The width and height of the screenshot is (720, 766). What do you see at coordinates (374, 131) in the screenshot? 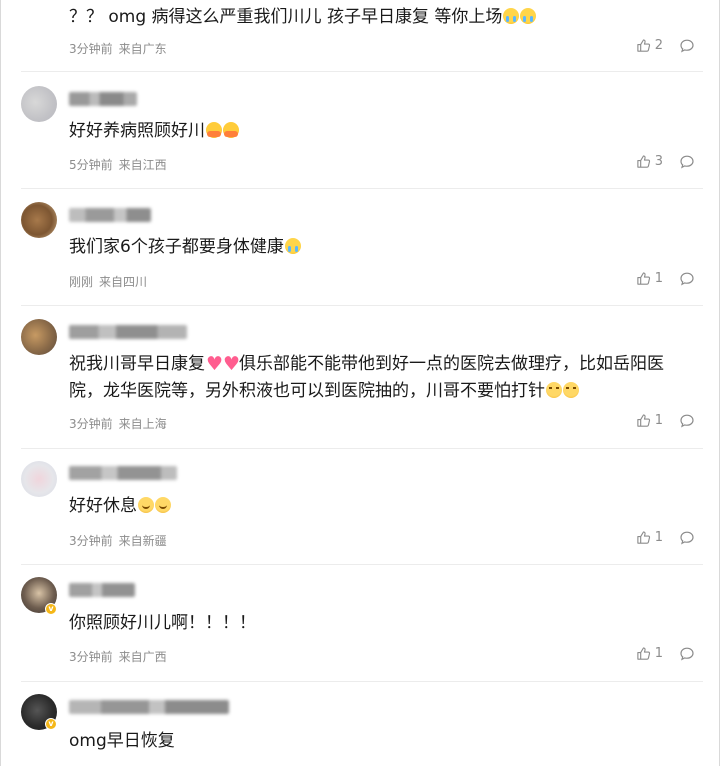
I see `comment-text: 好好养病照顾好川` at bounding box center [374, 131].